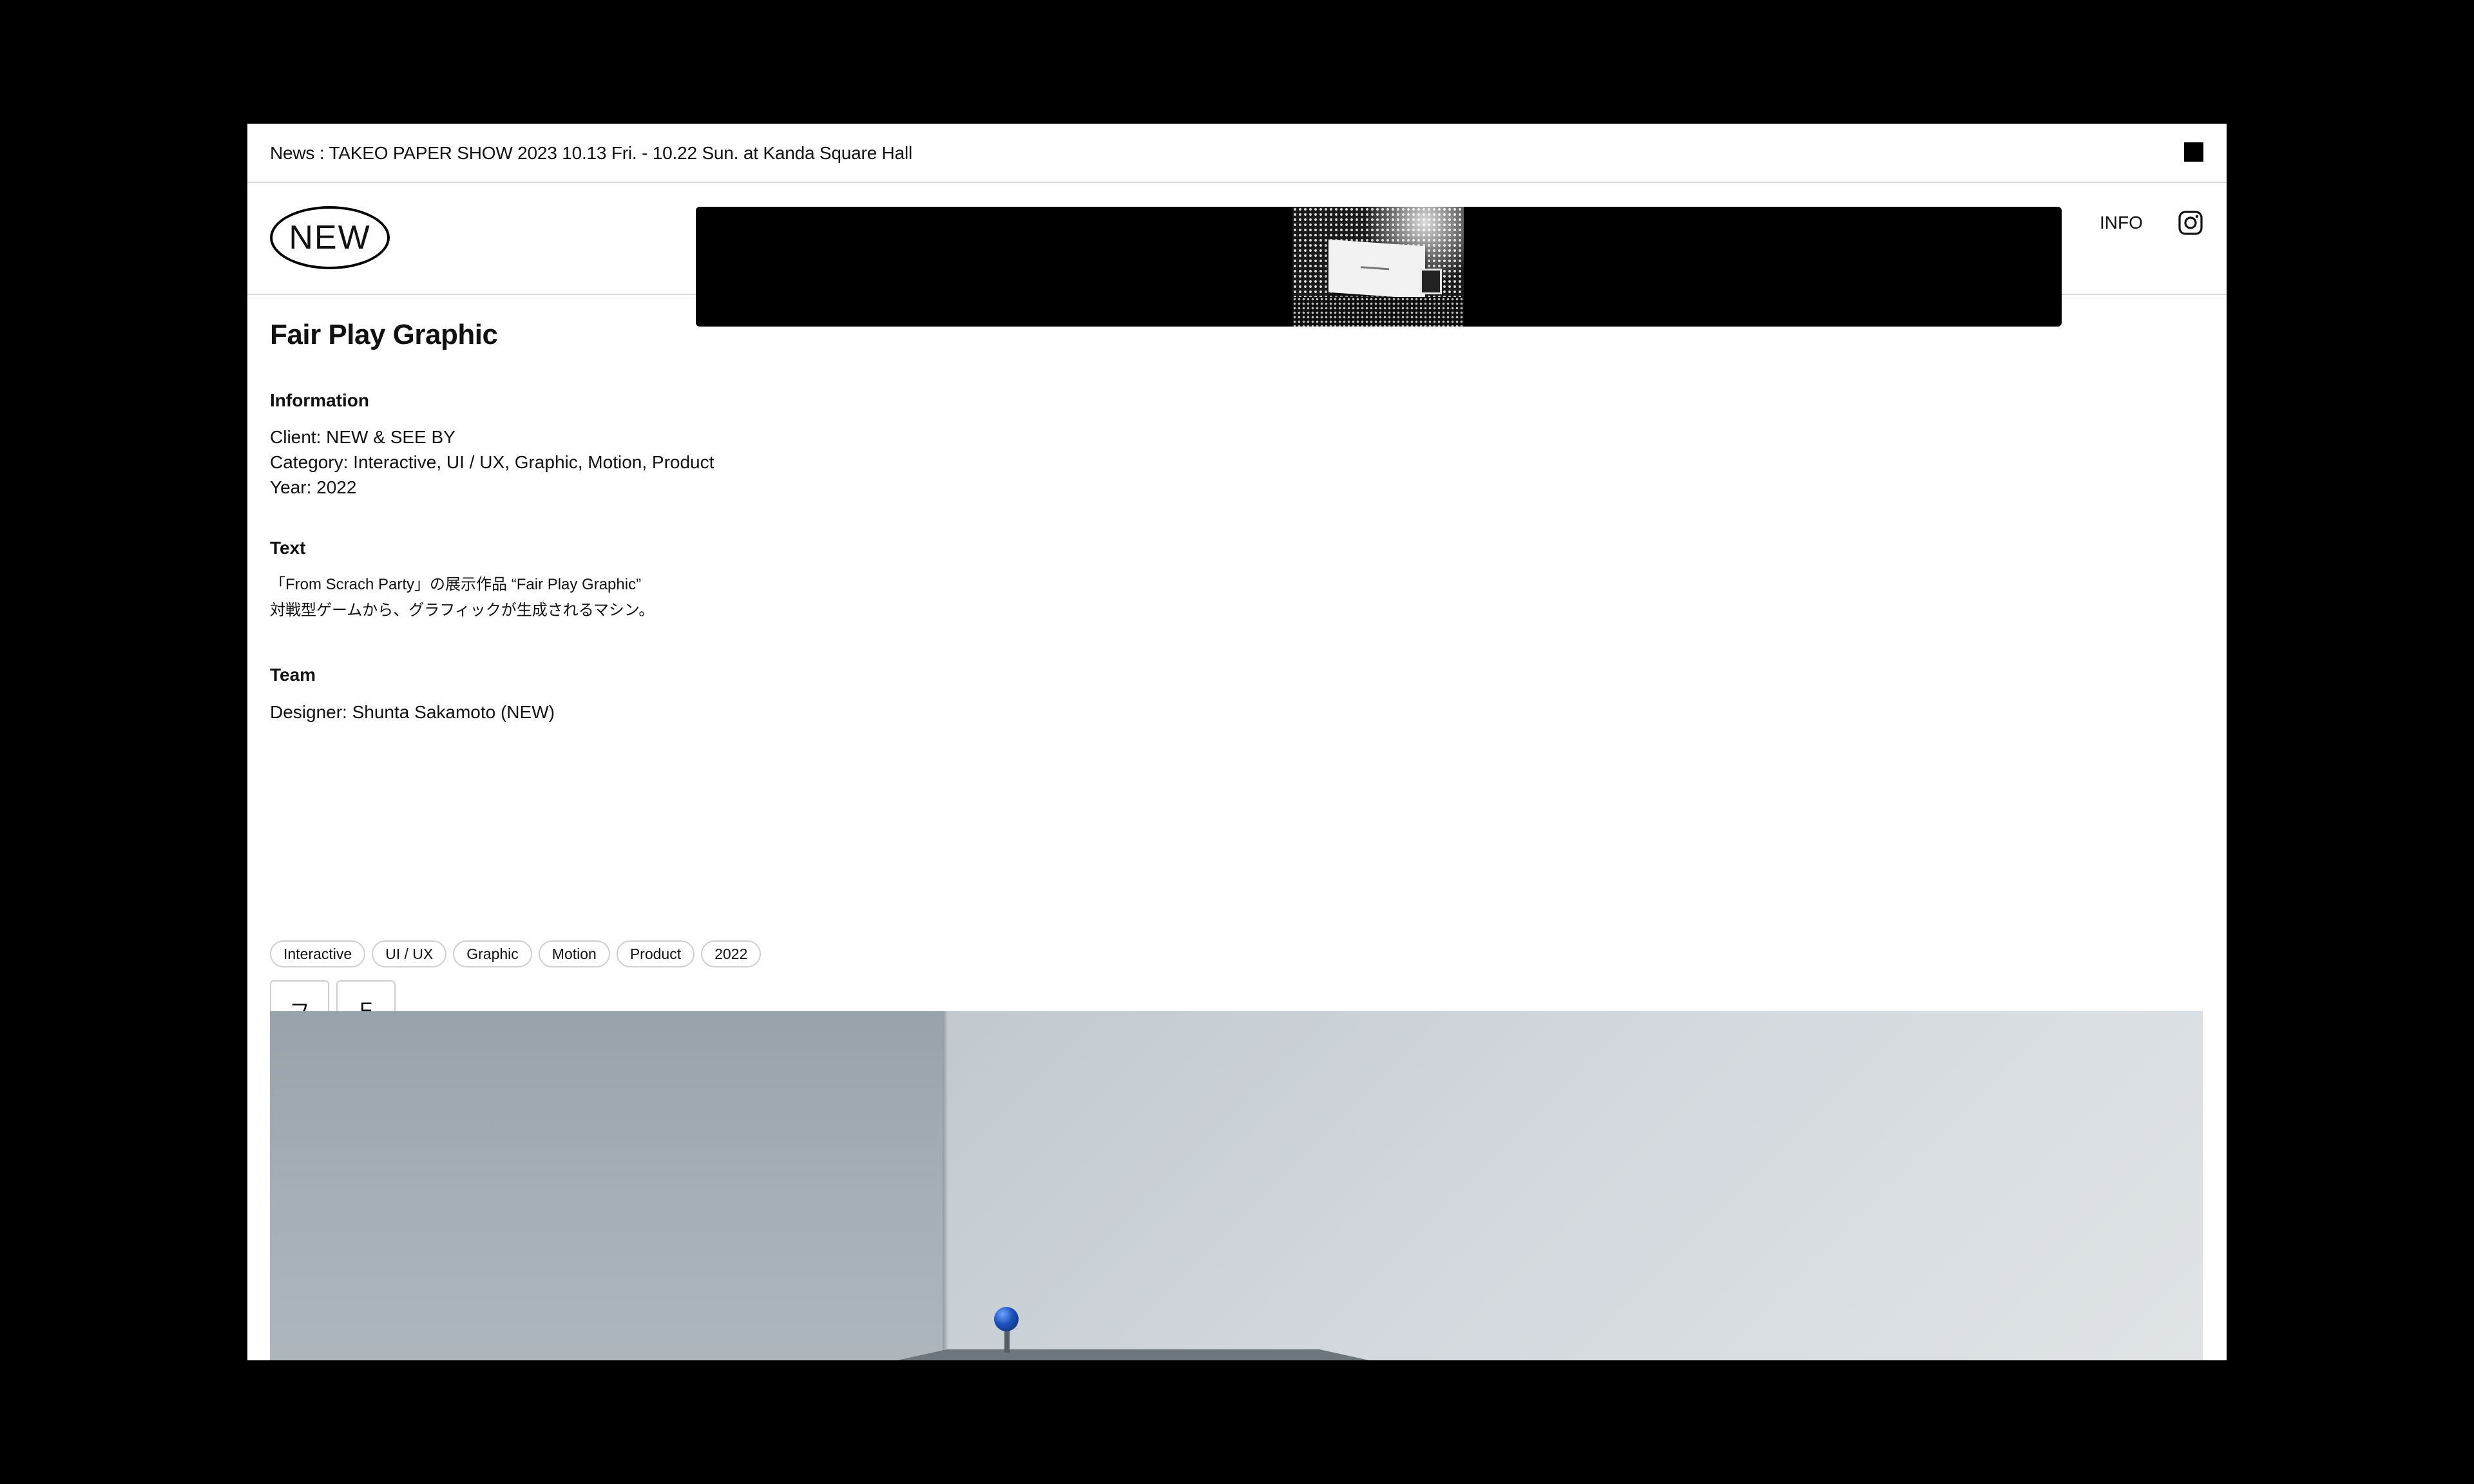 The image size is (2474, 1484). I want to click on site-header: NEW INFO, so click(1237, 255).